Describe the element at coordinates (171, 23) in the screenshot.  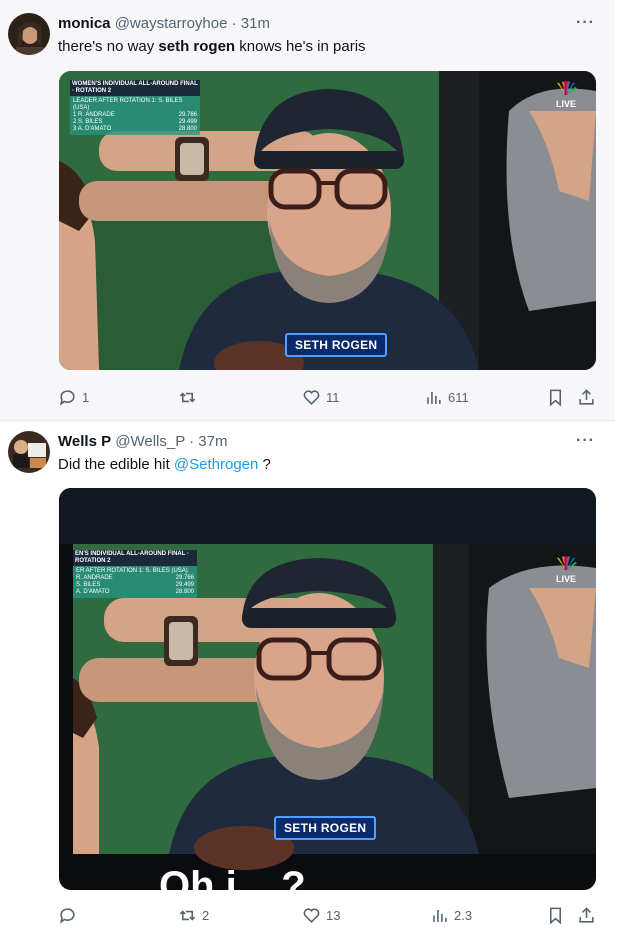
I see `handle: @waystarroyhoe` at that location.